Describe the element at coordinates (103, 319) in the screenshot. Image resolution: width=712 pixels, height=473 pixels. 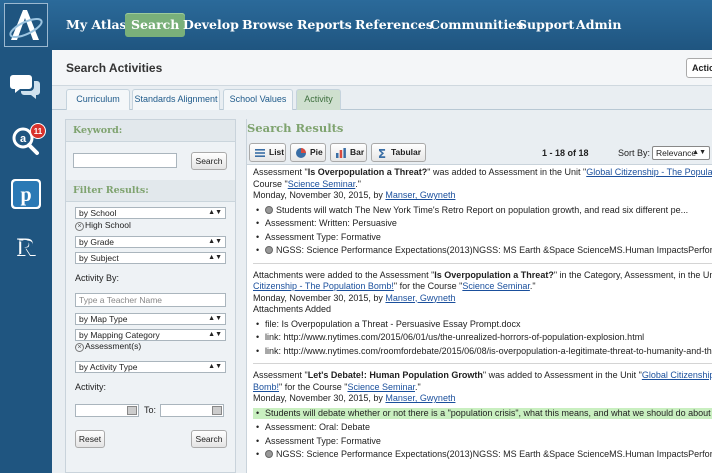
I see `map-type-select-value: by Map Type` at that location.